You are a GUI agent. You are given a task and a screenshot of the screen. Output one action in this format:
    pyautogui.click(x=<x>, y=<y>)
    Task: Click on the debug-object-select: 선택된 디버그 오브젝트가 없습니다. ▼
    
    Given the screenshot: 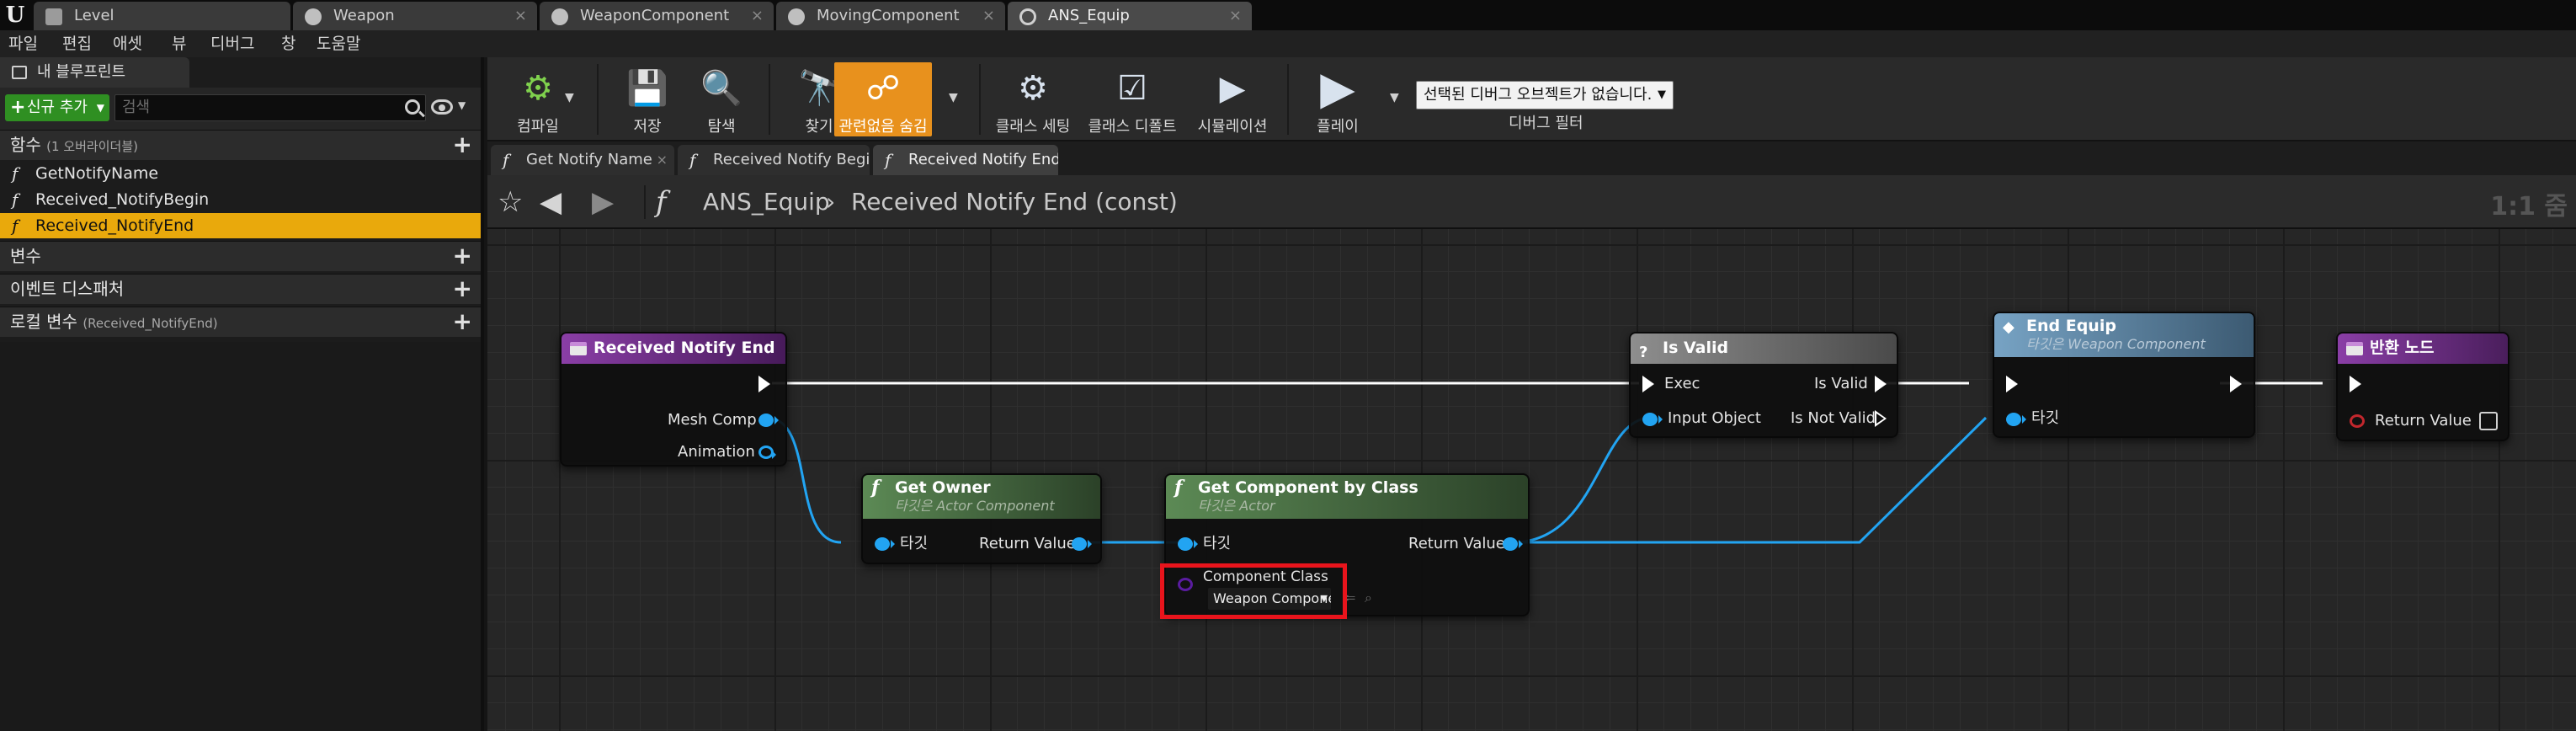 What is the action you would take?
    pyautogui.click(x=1545, y=95)
    